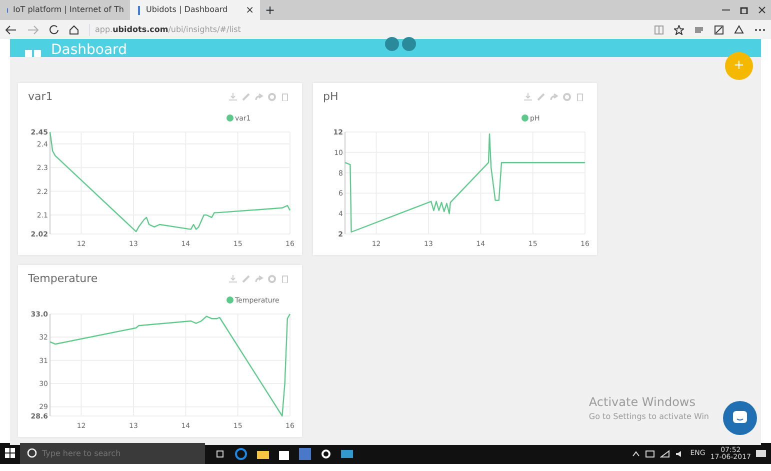  I want to click on chat-button, so click(740, 418).